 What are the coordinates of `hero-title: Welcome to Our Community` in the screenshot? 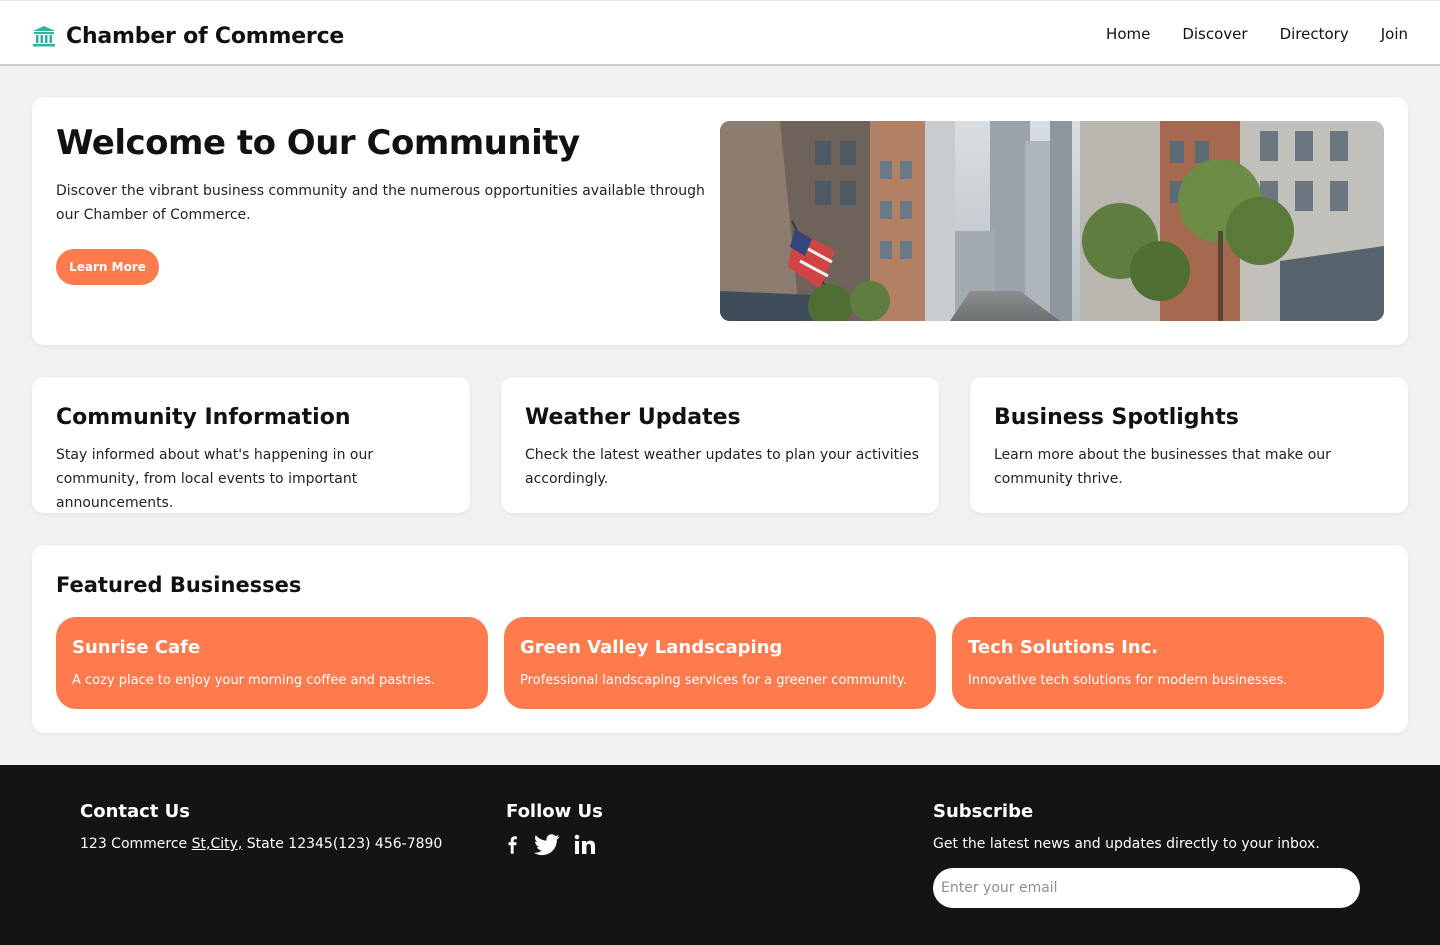 It's located at (318, 143).